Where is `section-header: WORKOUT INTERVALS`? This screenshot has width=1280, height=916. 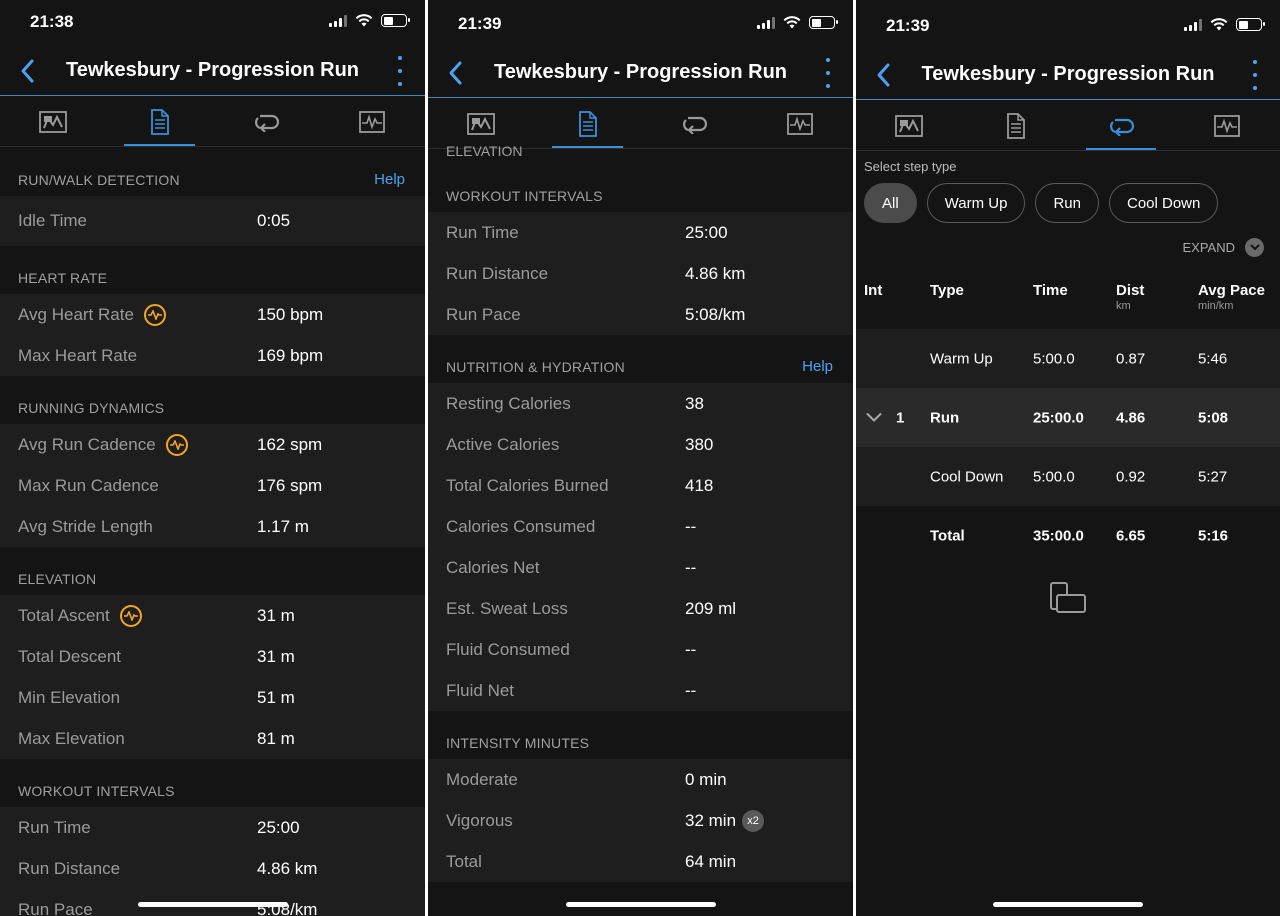
section-header: WORKOUT INTERVALS is located at coordinates (640, 188).